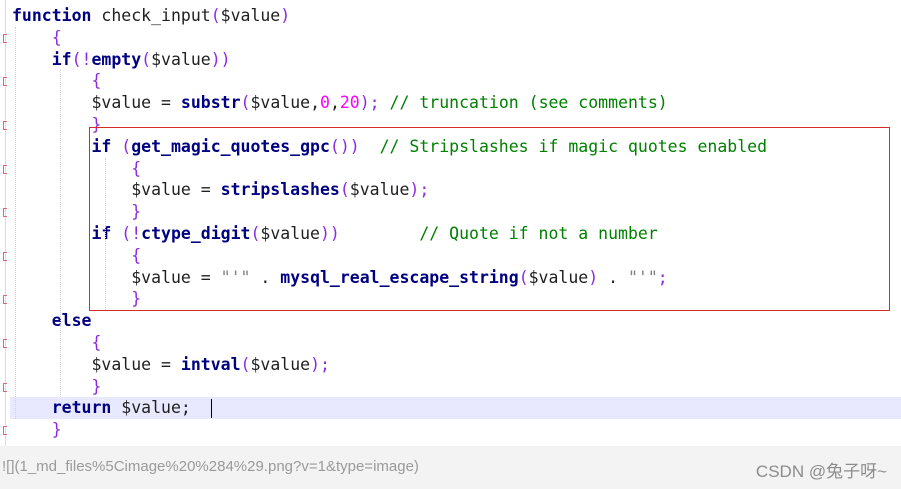 This screenshot has height=489, width=901. I want to click on code-line: return $value;, so click(101, 408).